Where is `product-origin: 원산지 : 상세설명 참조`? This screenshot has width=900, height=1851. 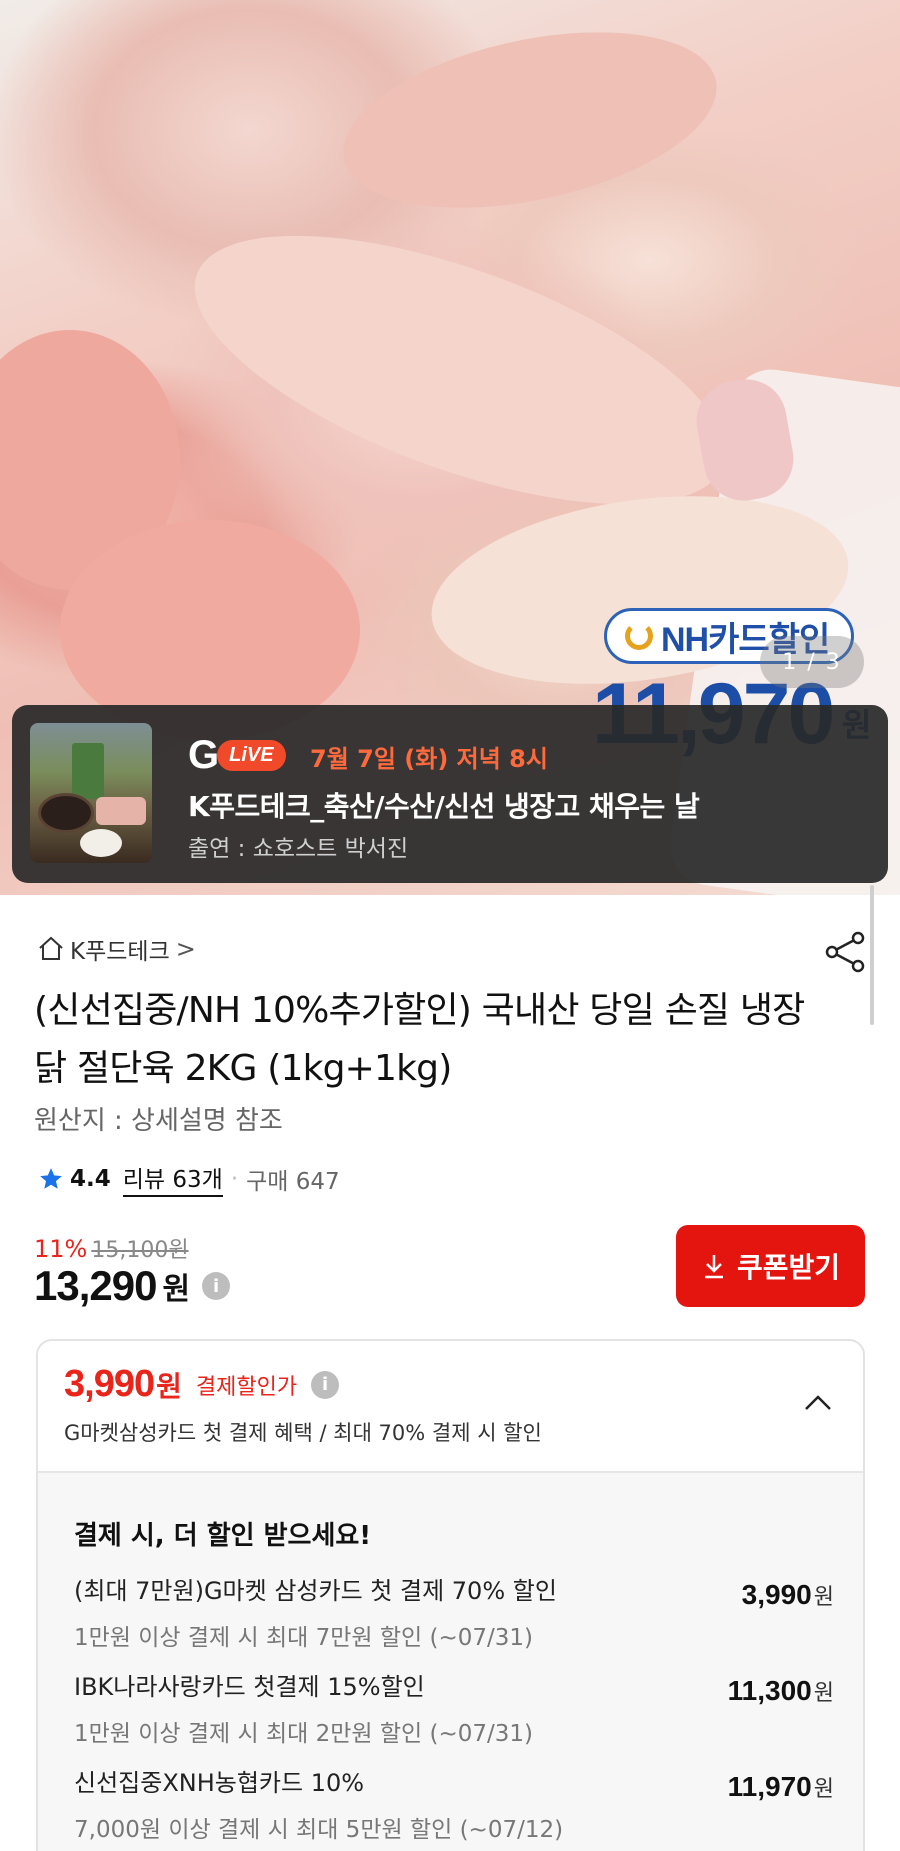 product-origin: 원산지 : 상세설명 참조 is located at coordinates (158, 1121).